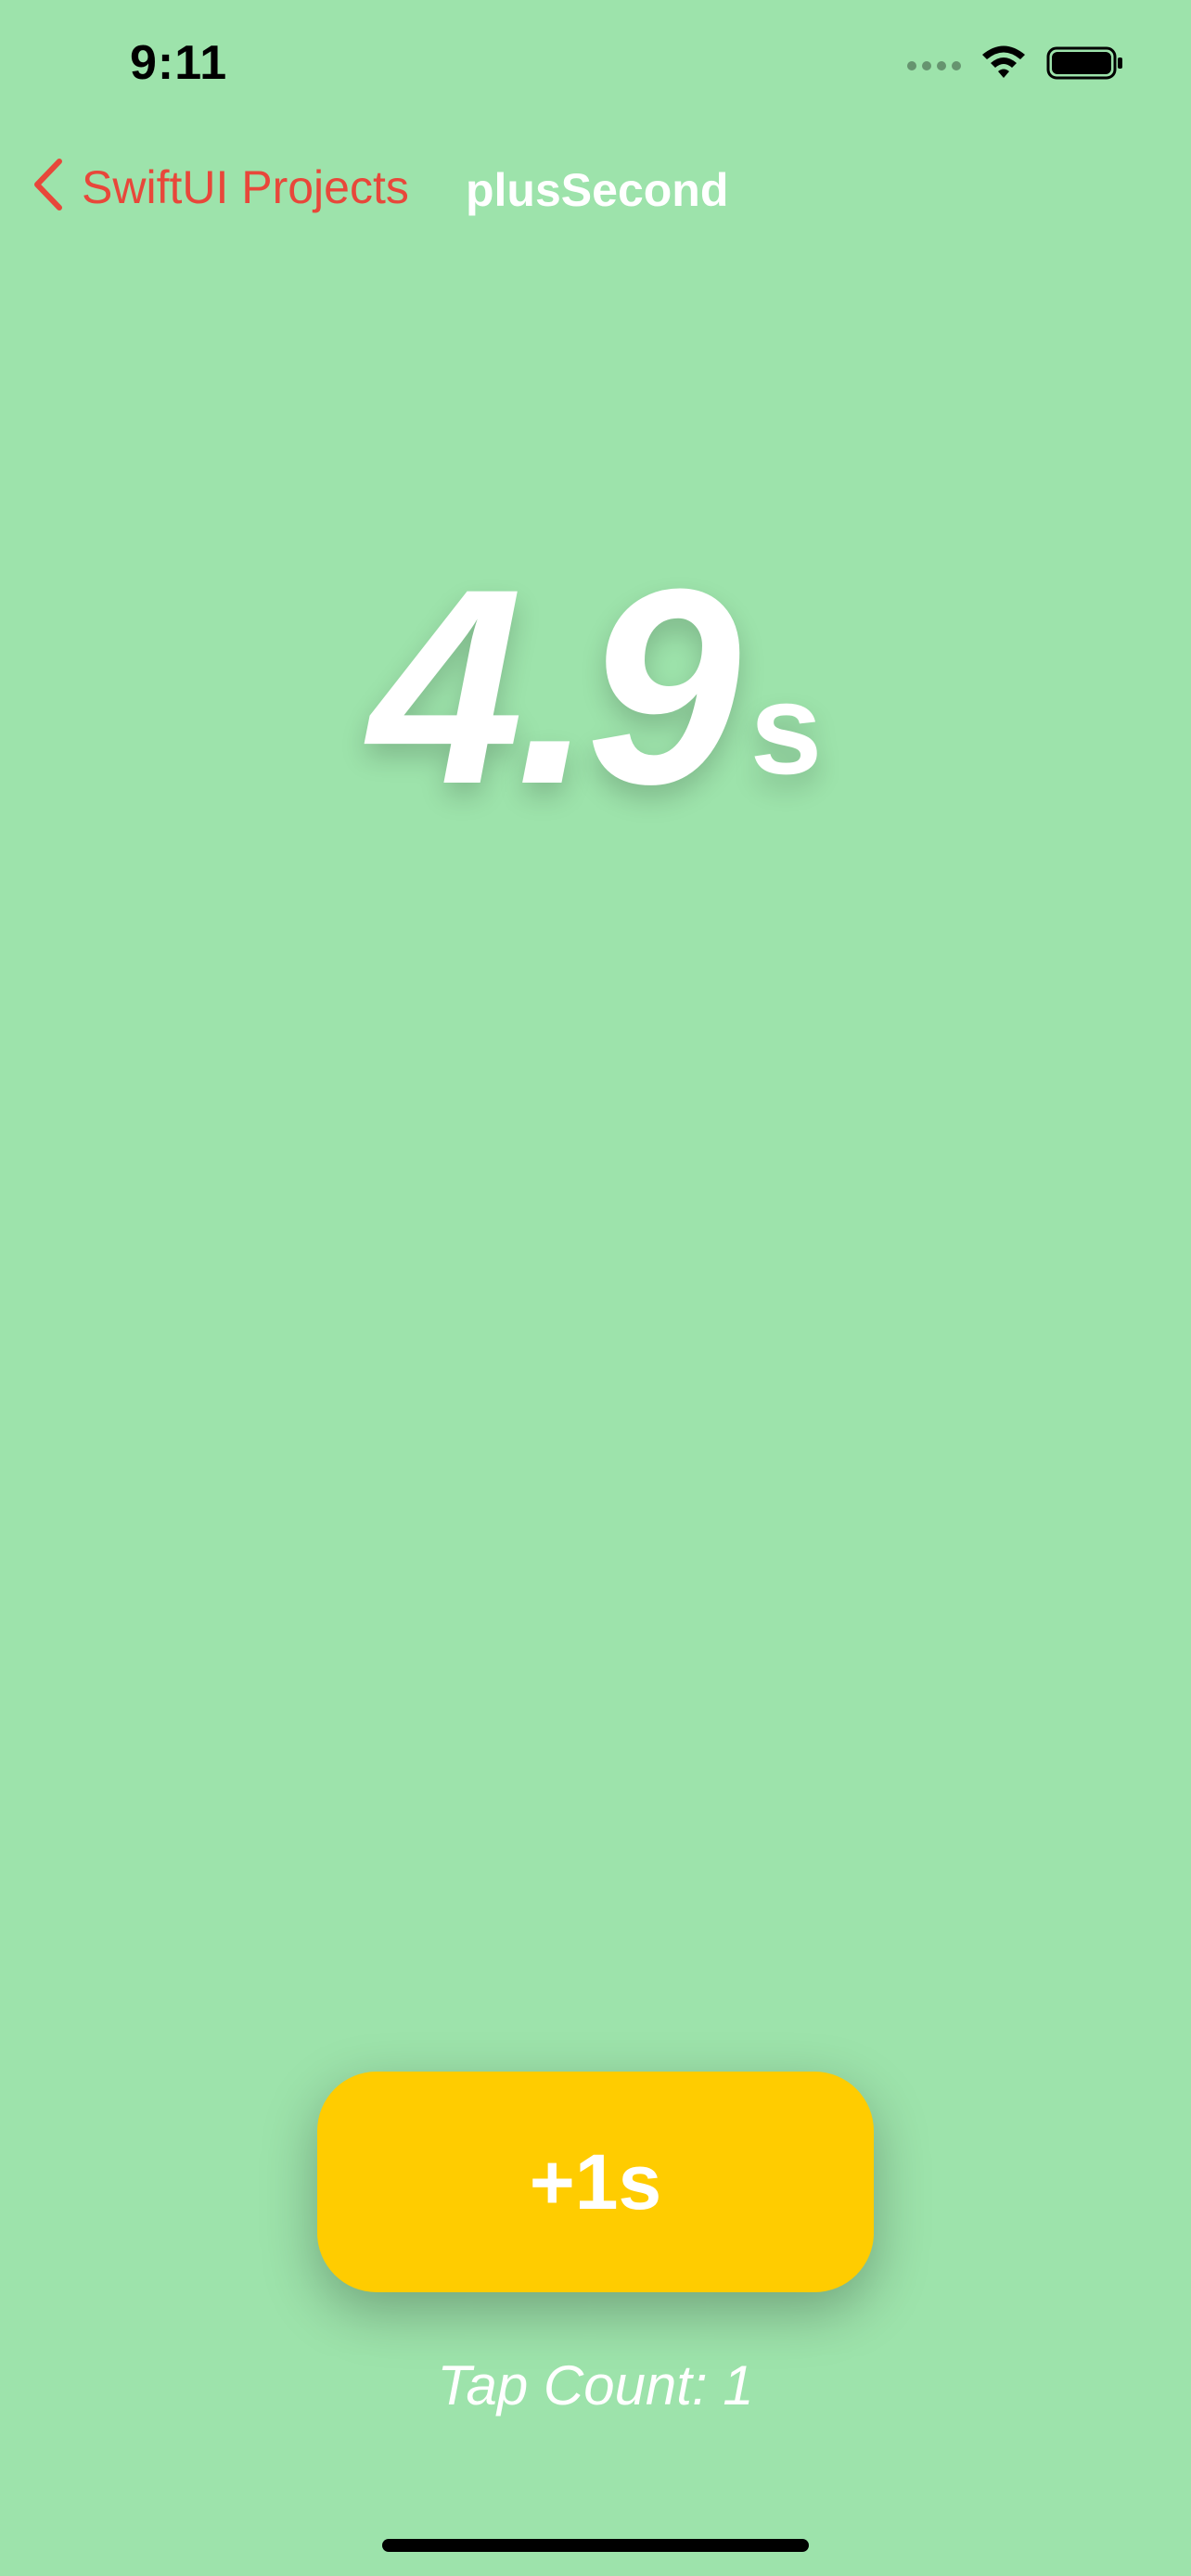 The image size is (1191, 2576). I want to click on battery-icon, so click(1085, 66).